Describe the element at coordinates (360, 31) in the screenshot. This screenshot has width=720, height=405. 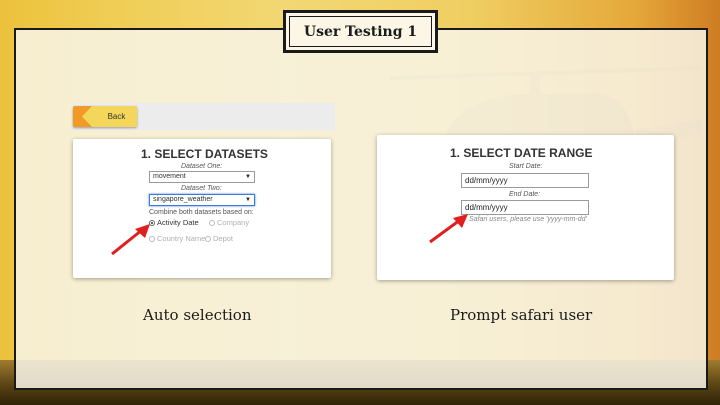
I see `slide-title: User Testing 1` at that location.